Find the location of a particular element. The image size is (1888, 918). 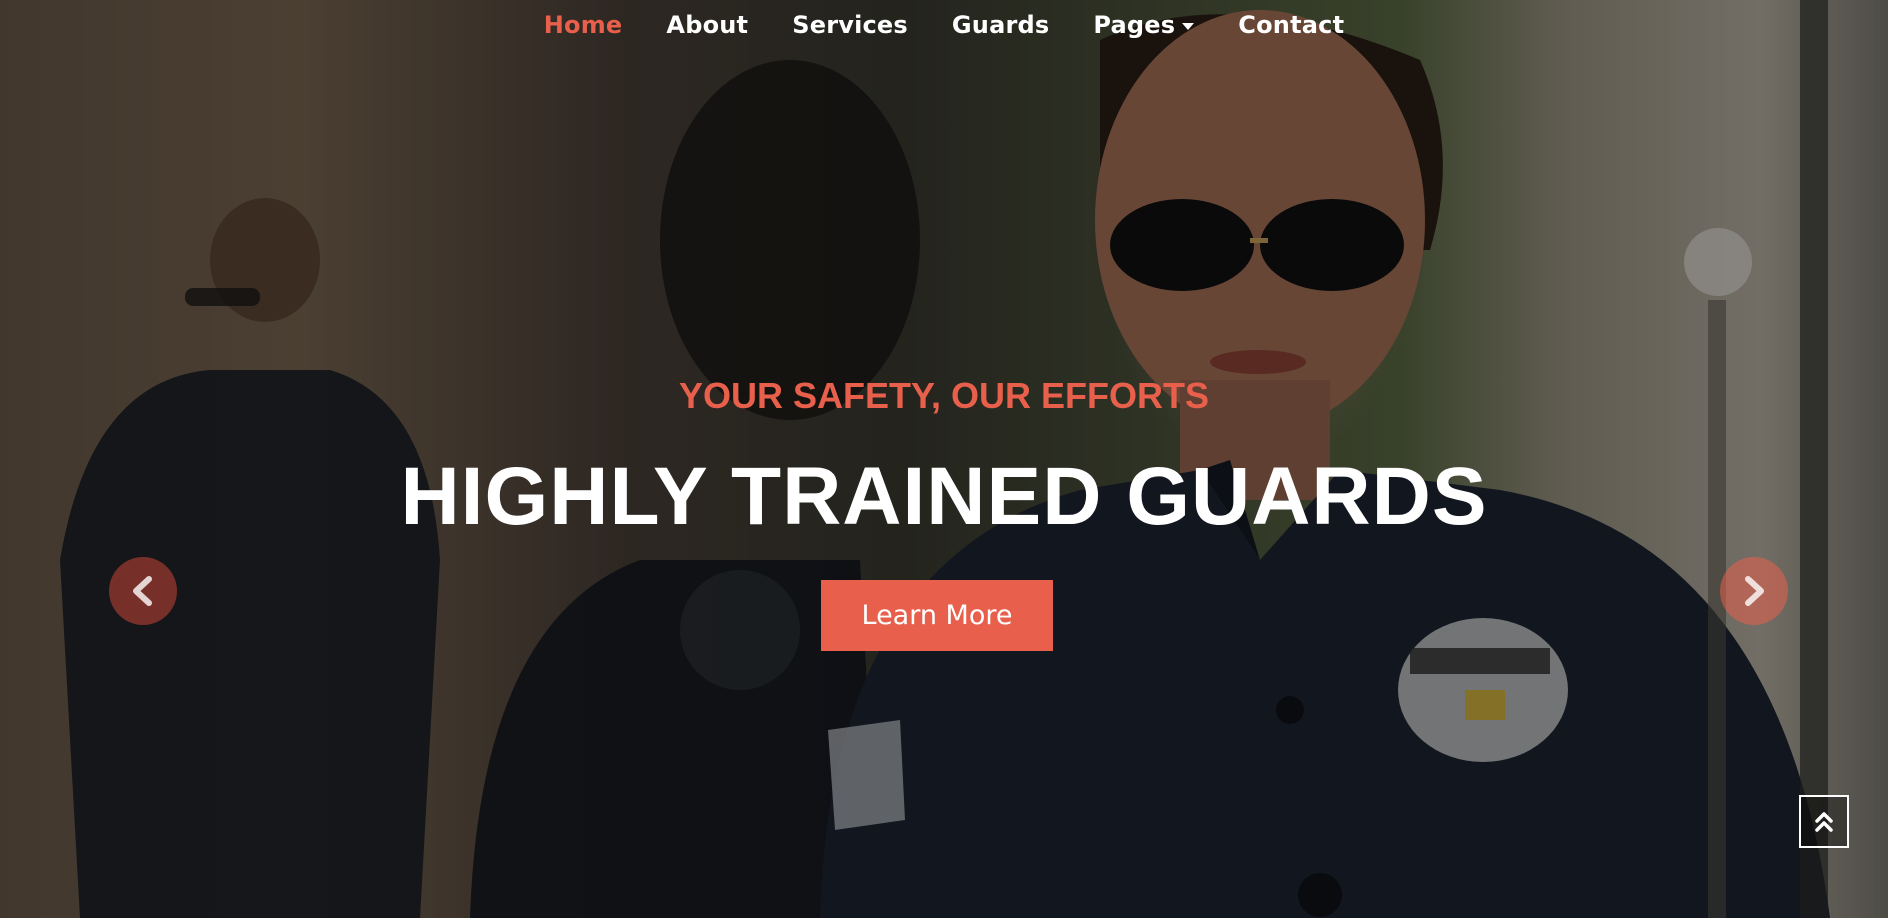

caret-down-icon is located at coordinates (1188, 26).